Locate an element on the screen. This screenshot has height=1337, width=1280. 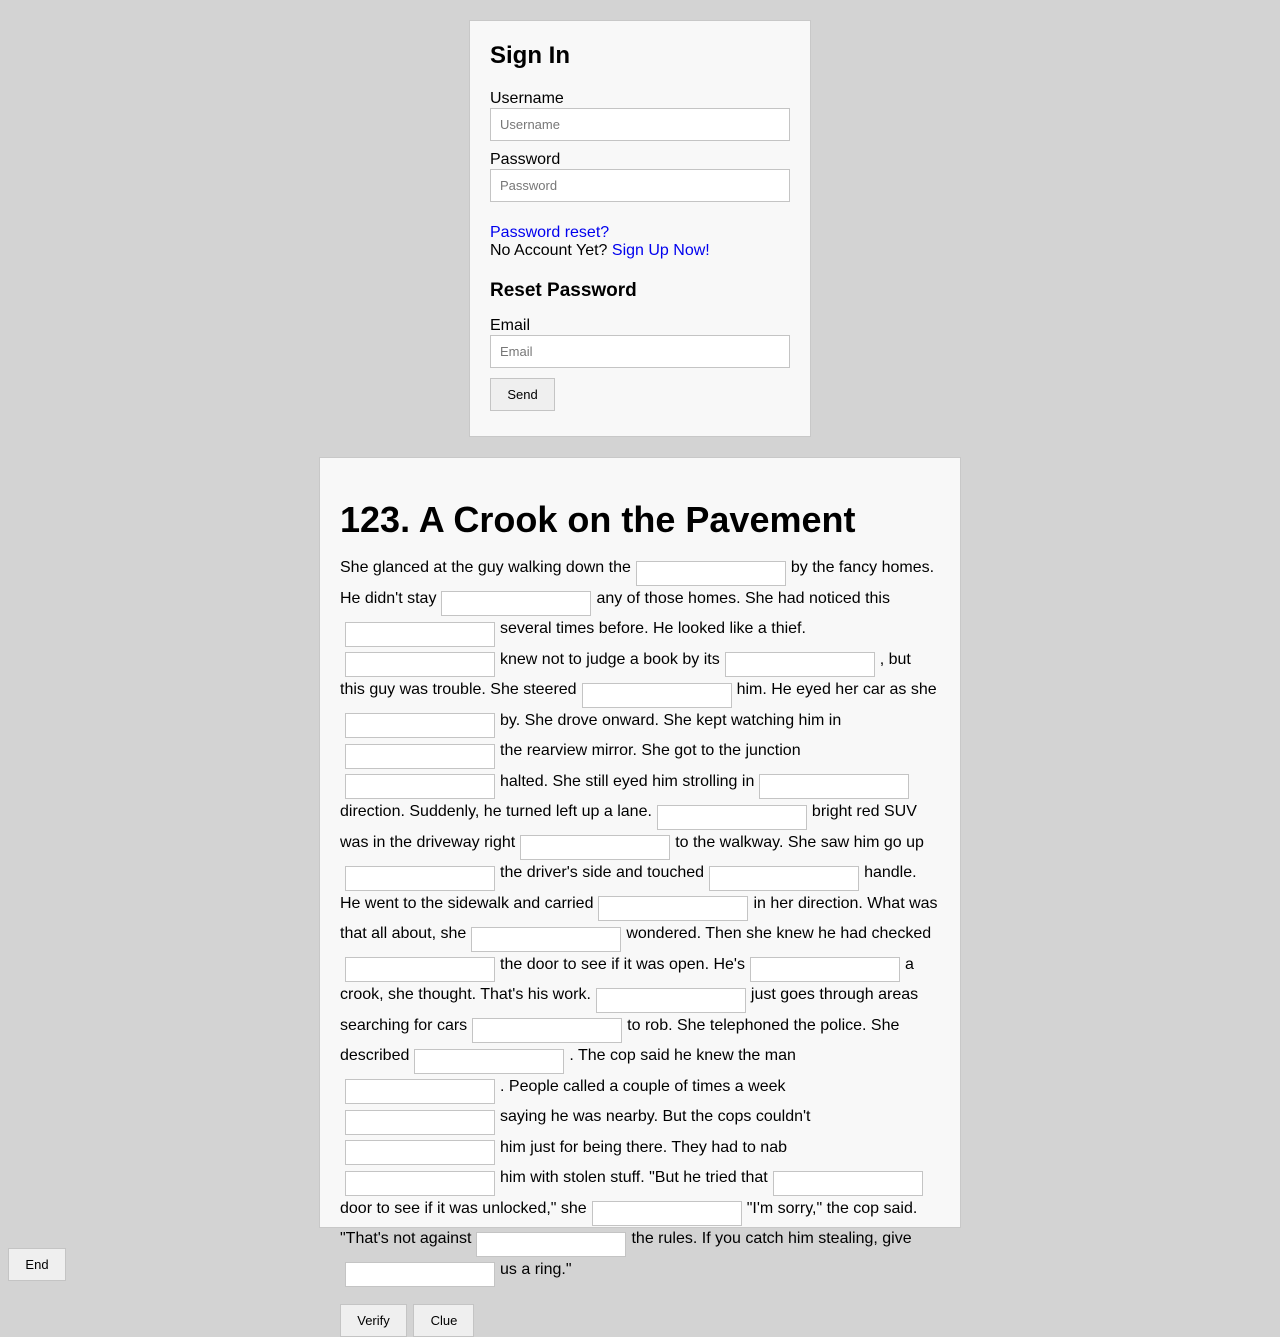
story-text-segment: any of those homes. She had noticed this is located at coordinates (743, 598).